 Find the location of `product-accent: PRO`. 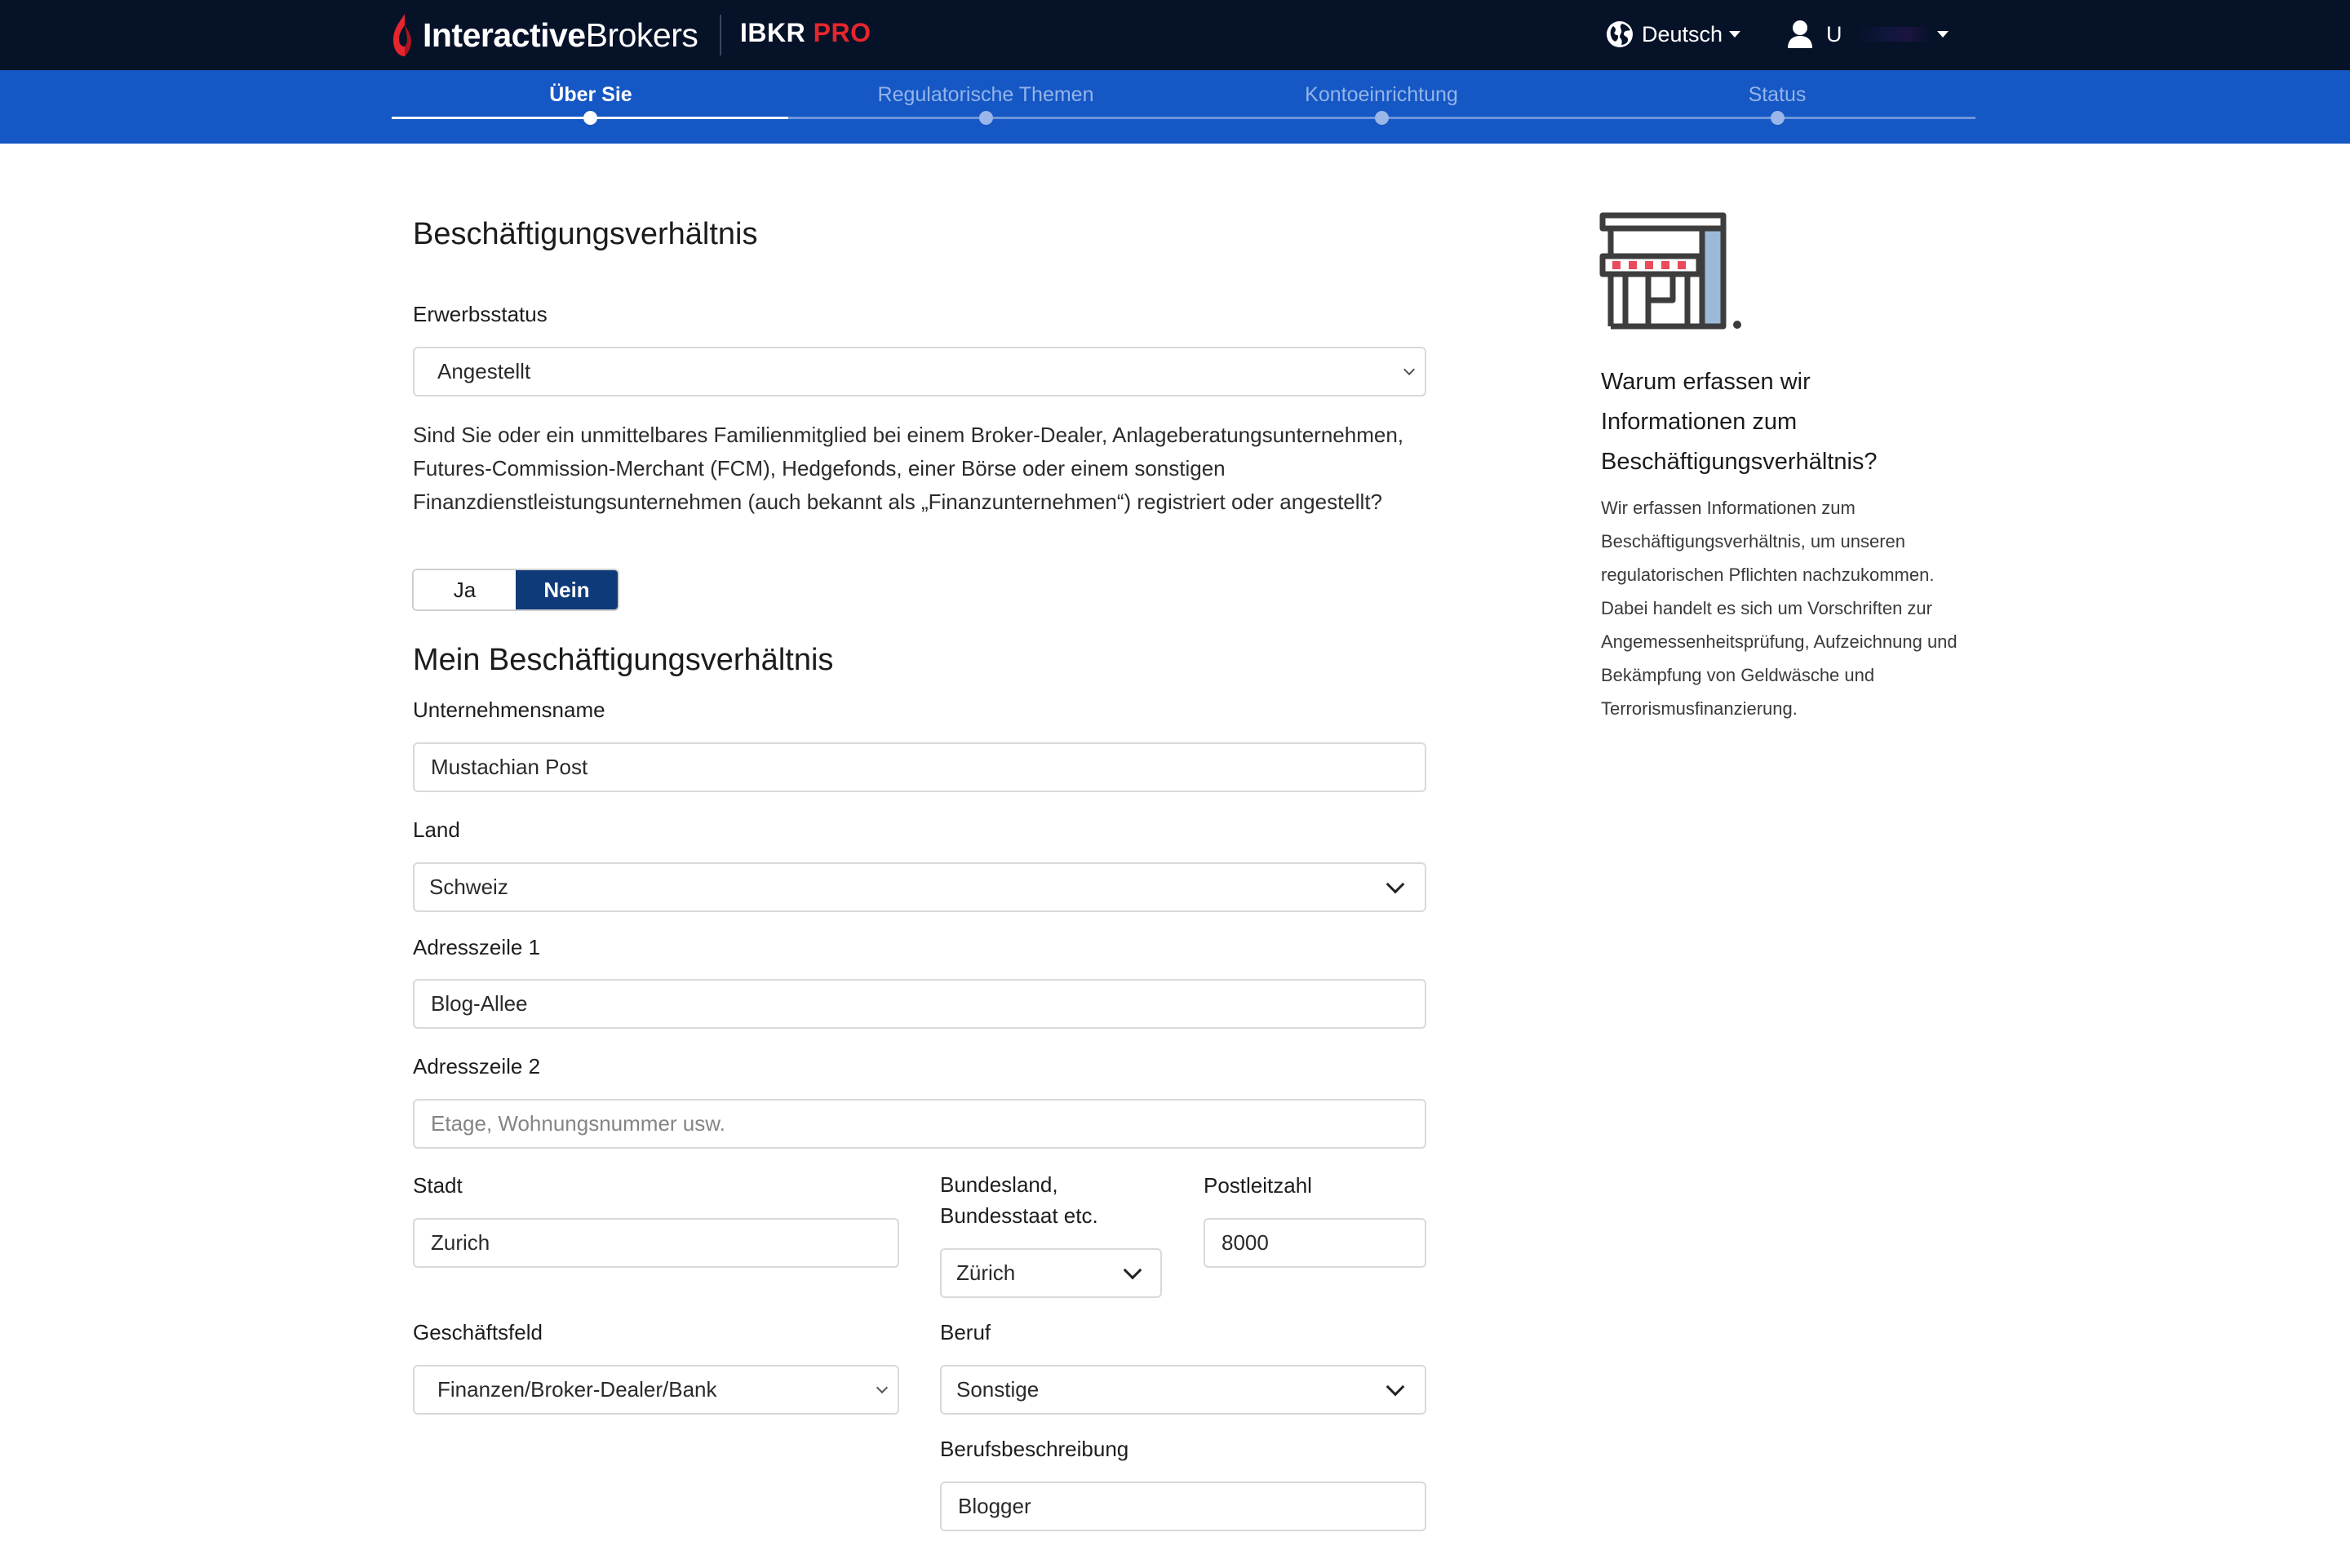

product-accent: PRO is located at coordinates (842, 32).